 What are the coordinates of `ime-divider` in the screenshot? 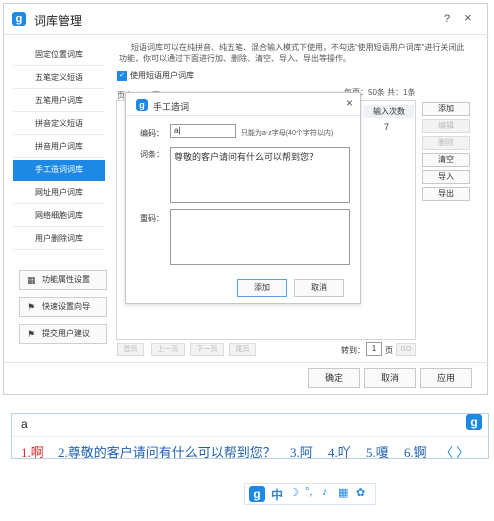 It's located at (250, 436).